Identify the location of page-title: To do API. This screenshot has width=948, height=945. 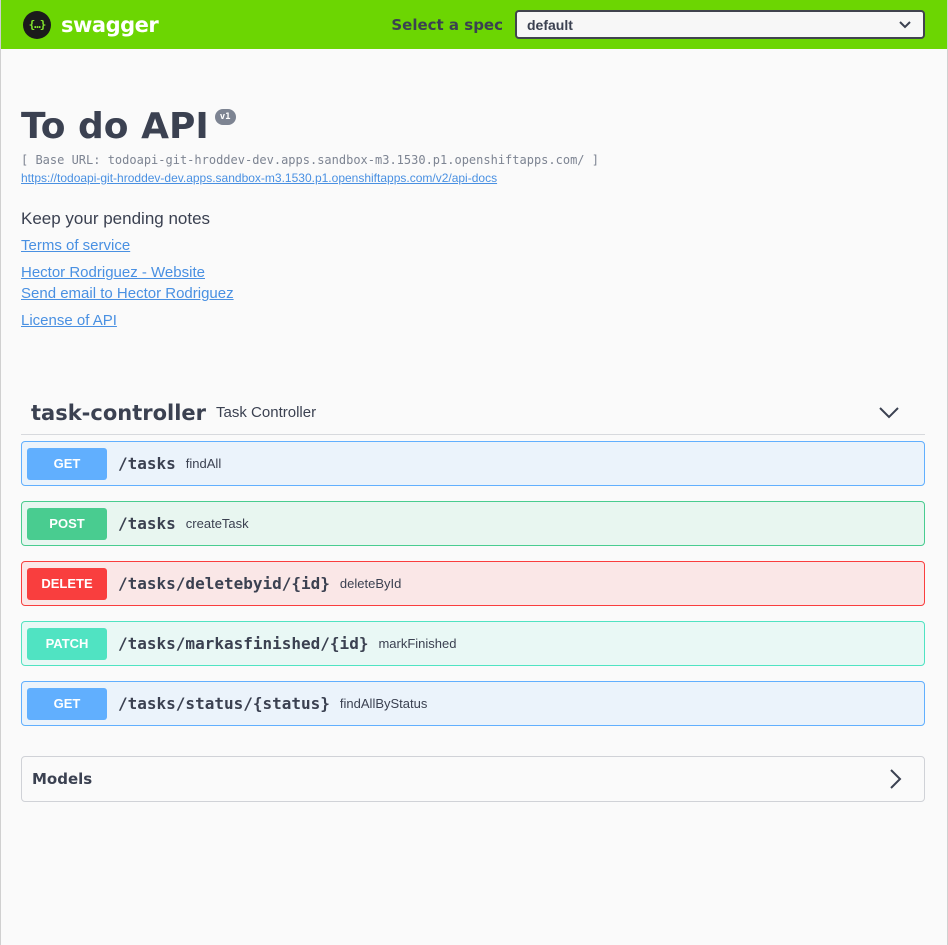
(115, 126).